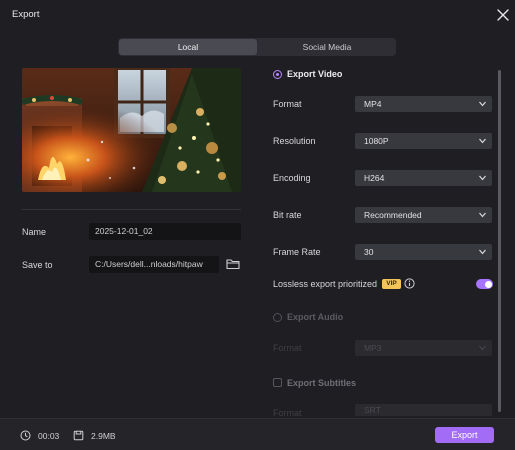  Describe the element at coordinates (78, 435) in the screenshot. I see `file-size-icon` at that location.